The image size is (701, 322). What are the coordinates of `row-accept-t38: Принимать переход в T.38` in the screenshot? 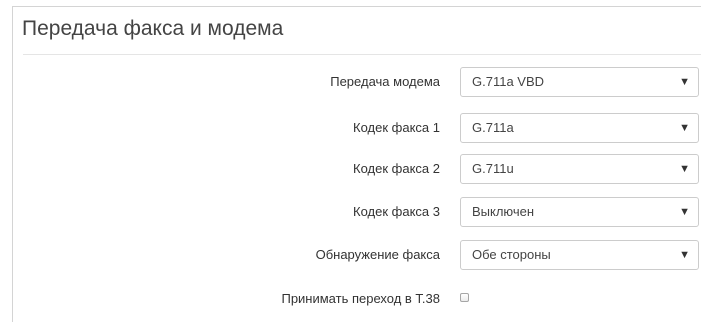 It's located at (357, 299).